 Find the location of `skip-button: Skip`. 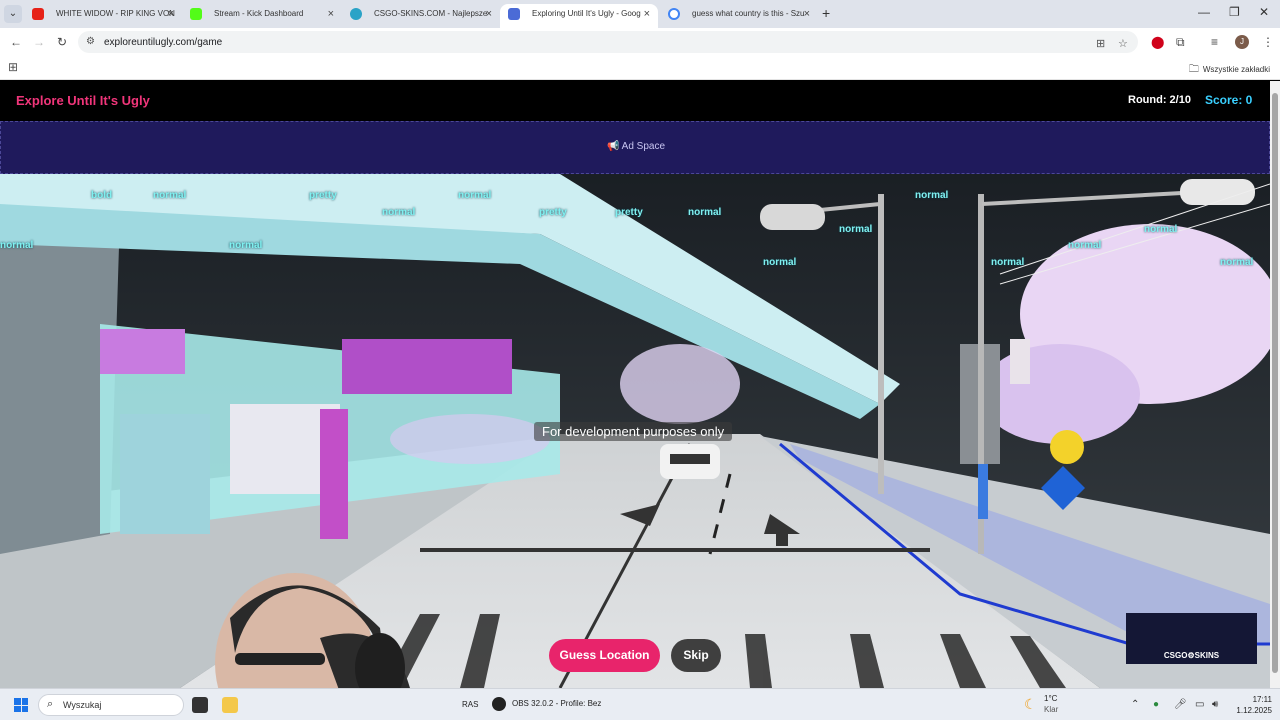

skip-button: Skip is located at coordinates (696, 655).